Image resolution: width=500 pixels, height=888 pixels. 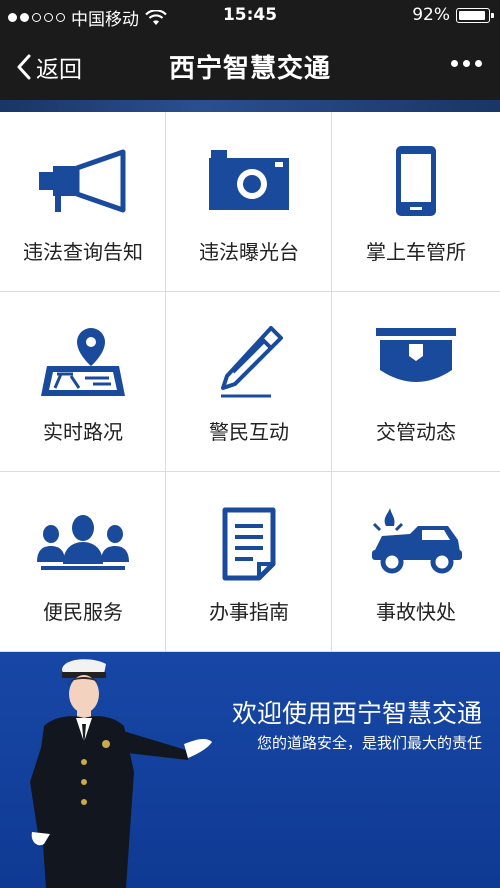 What do you see at coordinates (475, 15) in the screenshot?
I see `battery-icon` at bounding box center [475, 15].